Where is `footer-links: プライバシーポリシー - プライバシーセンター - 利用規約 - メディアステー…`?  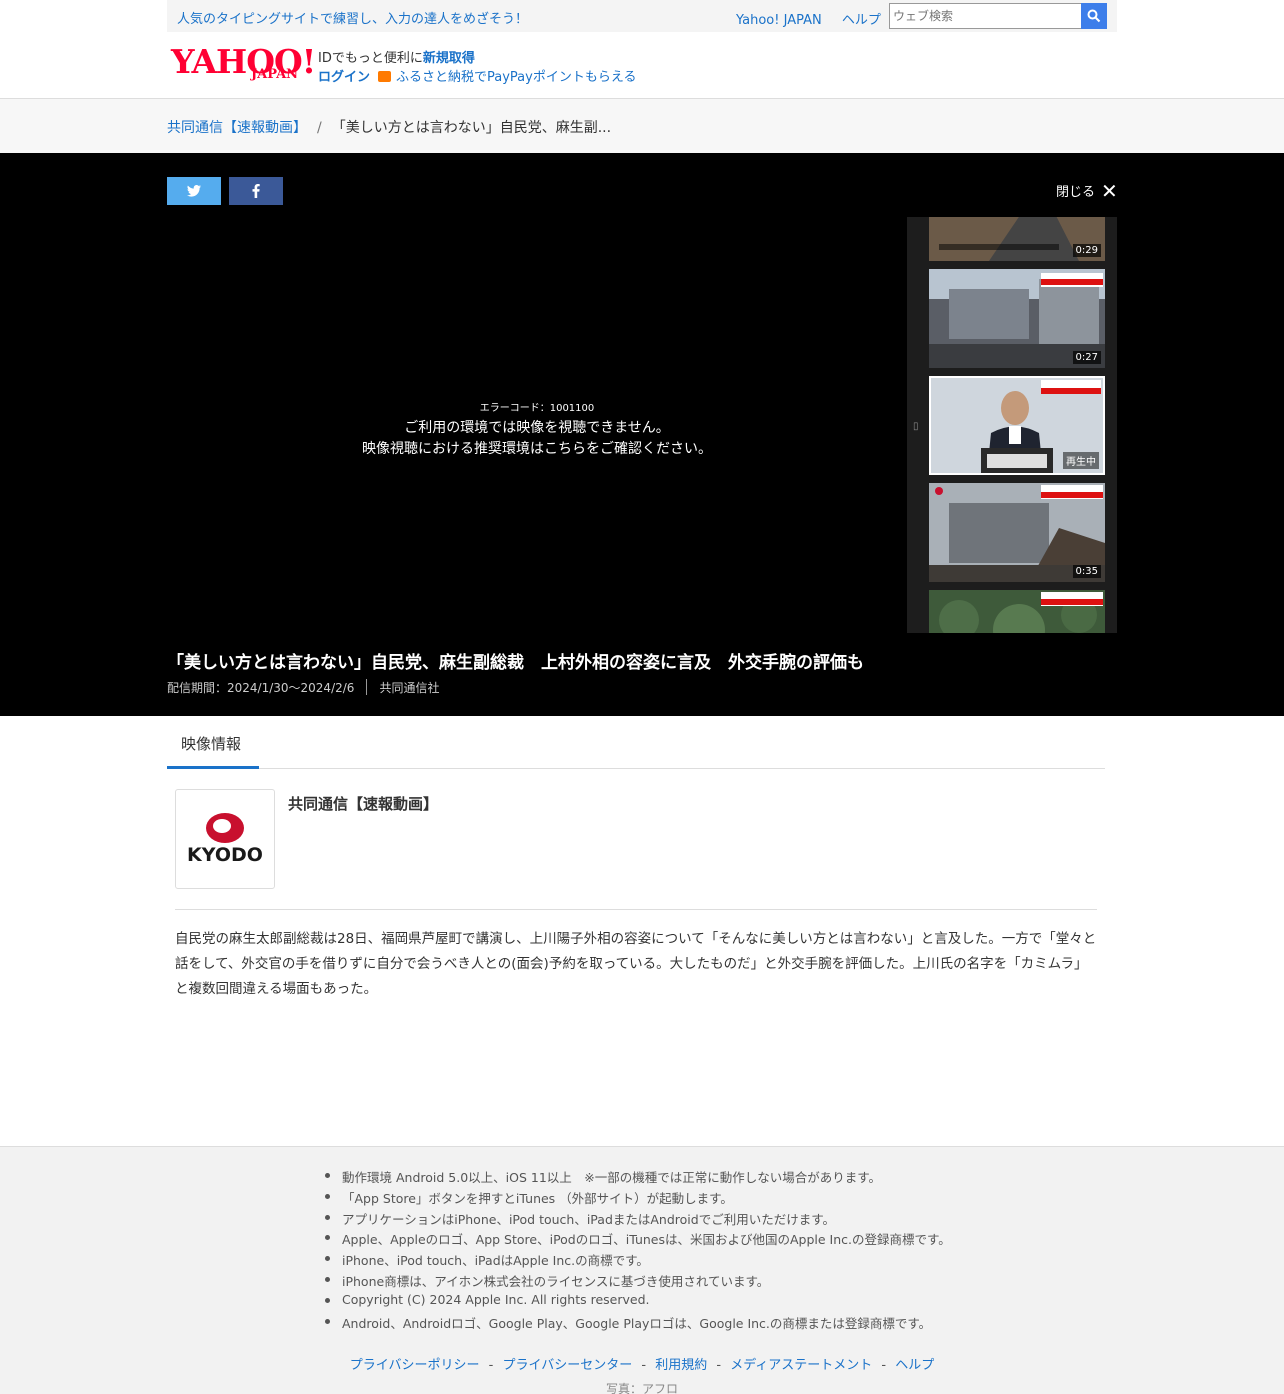 footer-links: プライバシーポリシー - プライバシーセンター - 利用規約 - メディアステー… is located at coordinates (642, 1363).